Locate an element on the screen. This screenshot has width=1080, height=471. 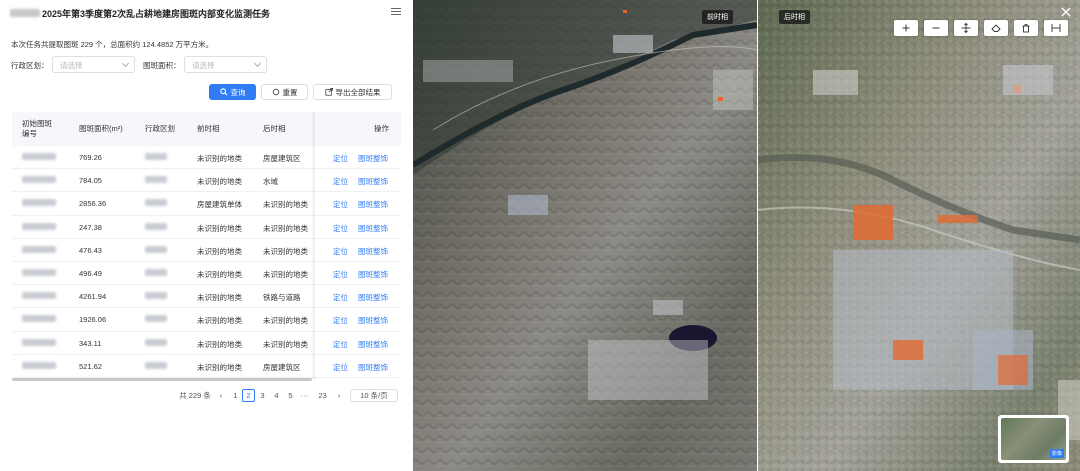
split-icon is located at coordinates (1056, 28).